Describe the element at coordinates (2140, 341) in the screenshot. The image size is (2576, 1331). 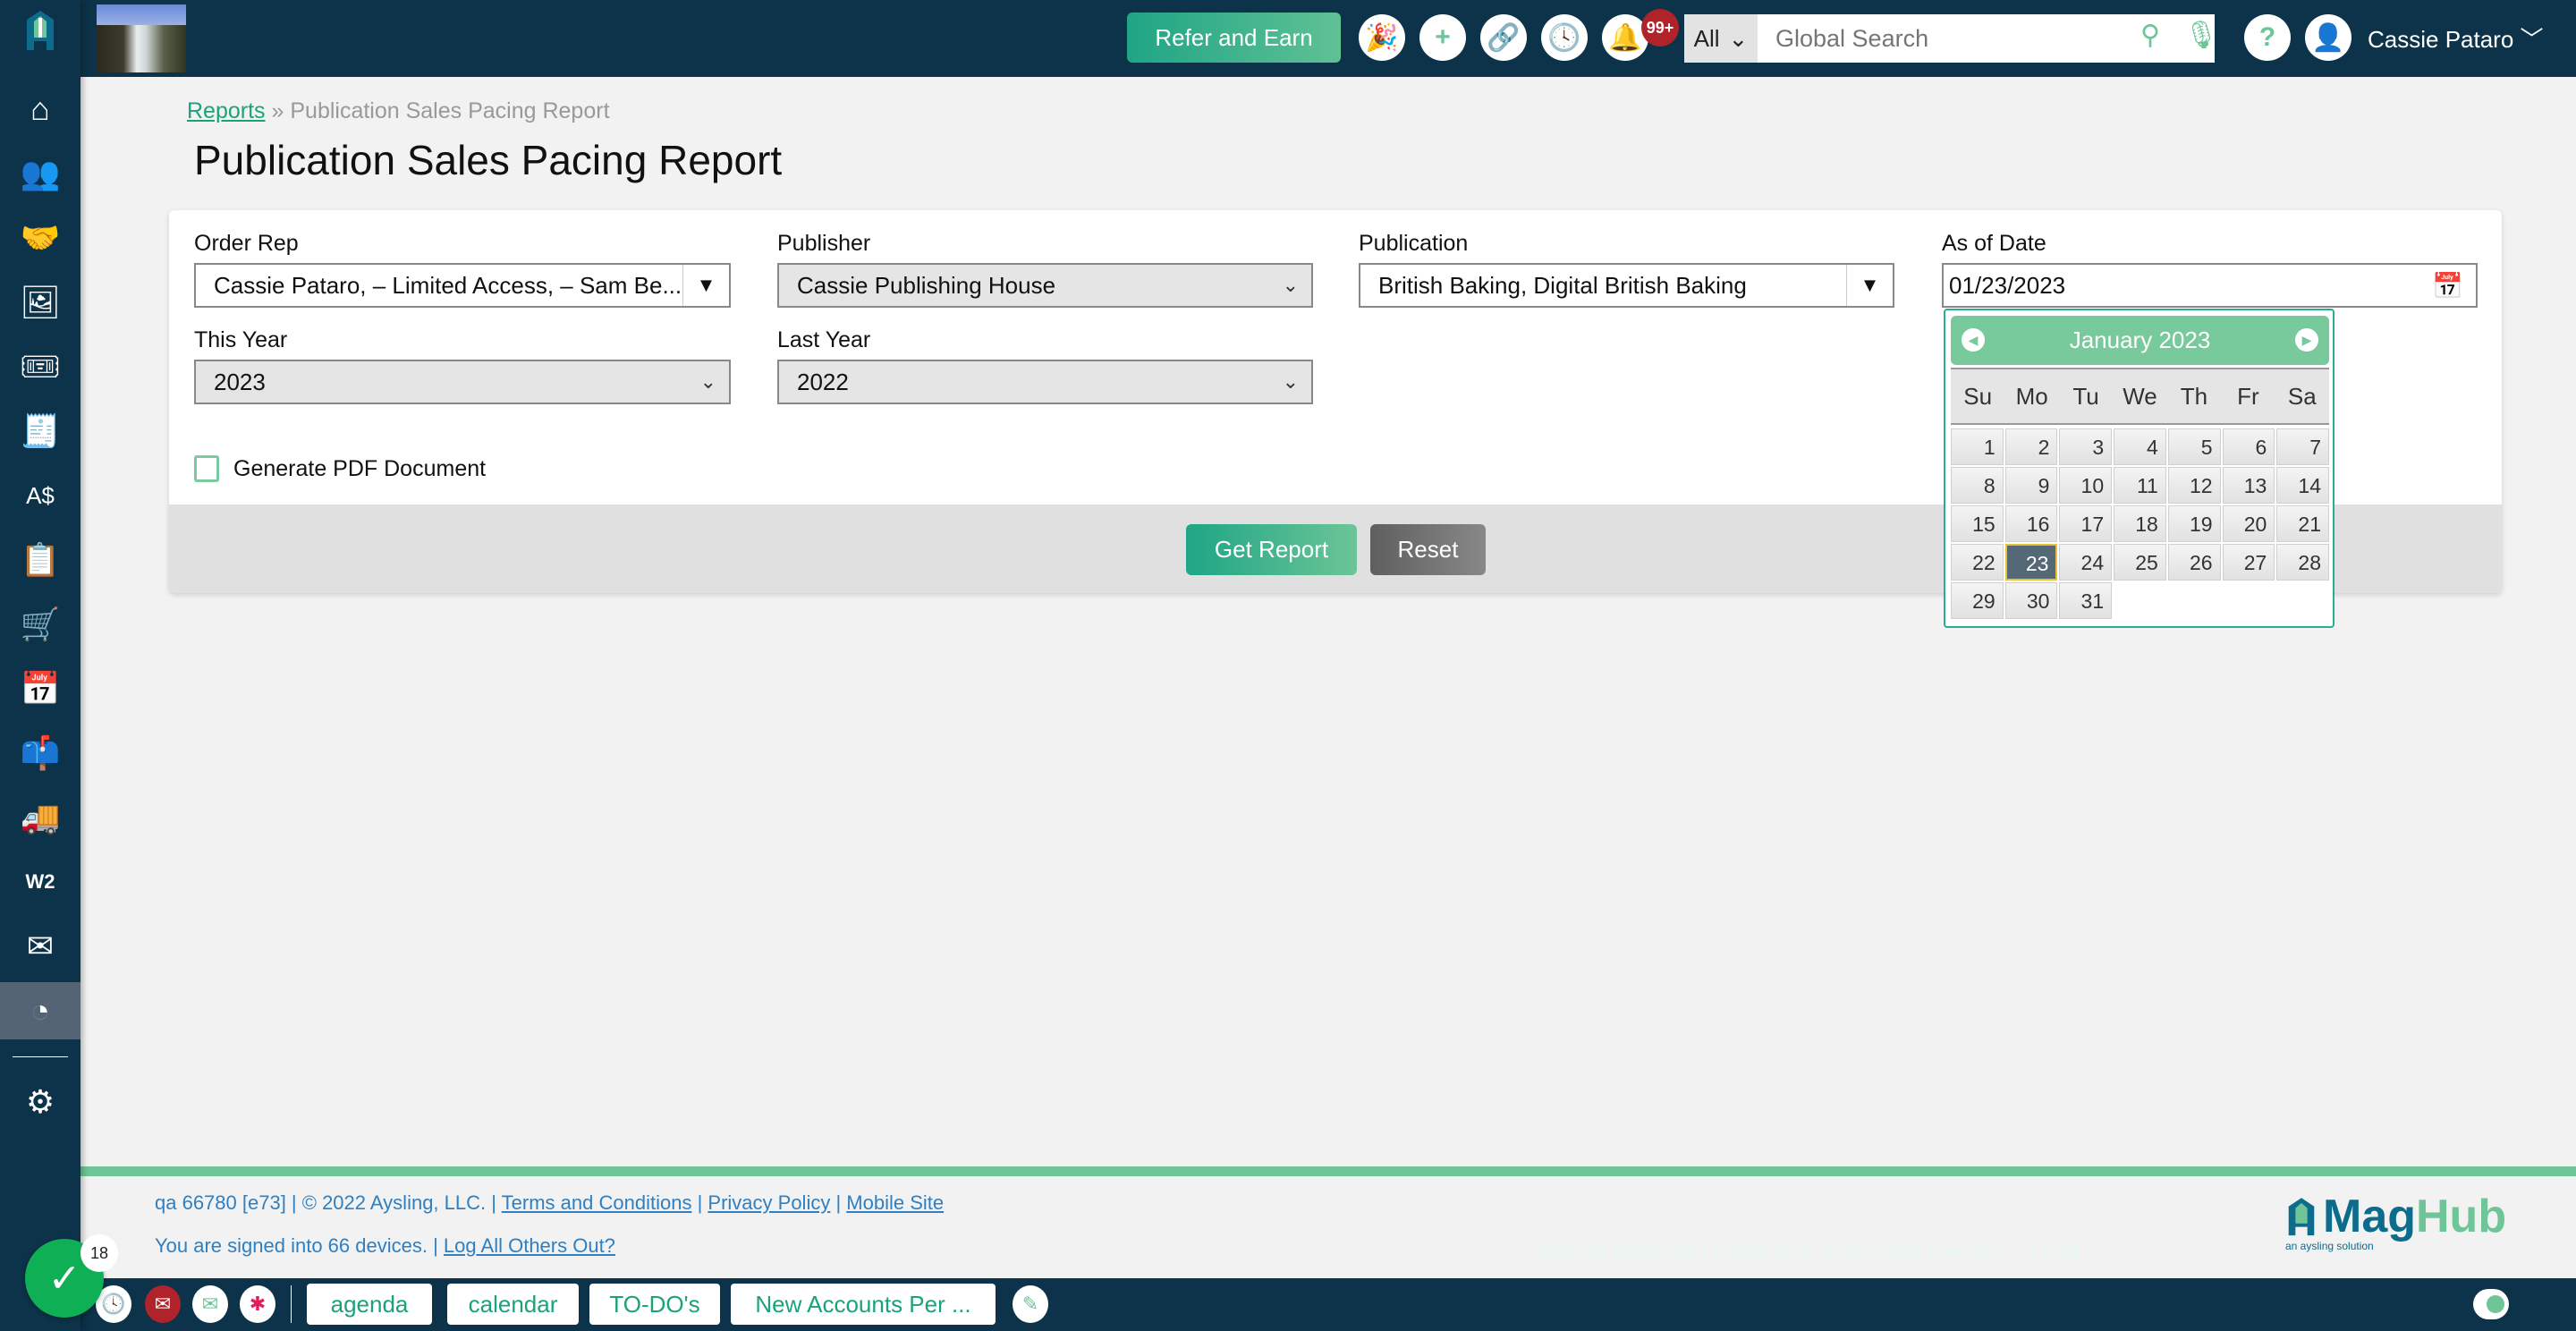
I see `calendar-header: ◀ January 2023 ▶` at that location.